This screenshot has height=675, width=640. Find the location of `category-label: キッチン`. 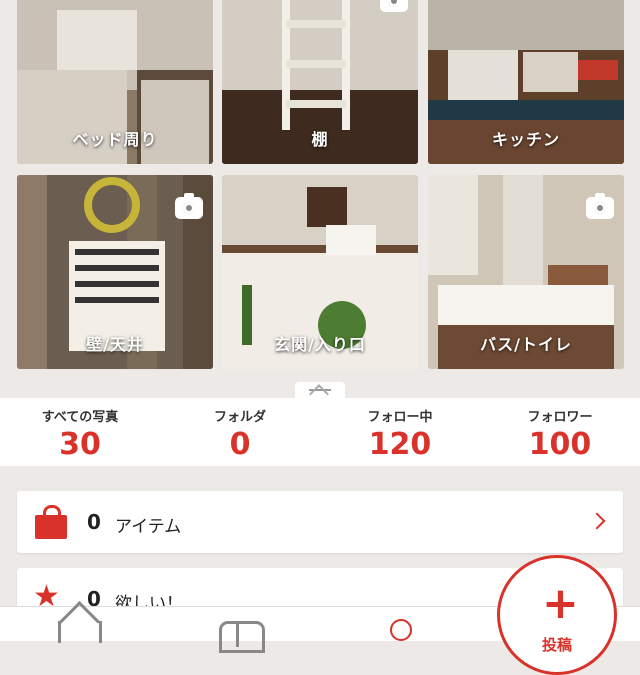

category-label: キッチン is located at coordinates (525, 139).